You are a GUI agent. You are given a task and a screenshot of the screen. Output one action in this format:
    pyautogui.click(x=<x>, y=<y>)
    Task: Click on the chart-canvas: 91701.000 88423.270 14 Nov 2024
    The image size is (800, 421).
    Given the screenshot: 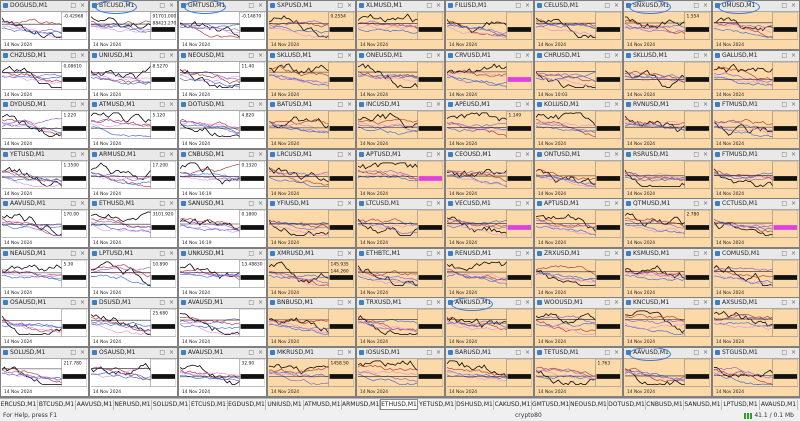 What is the action you would take?
    pyautogui.click(x=133, y=30)
    